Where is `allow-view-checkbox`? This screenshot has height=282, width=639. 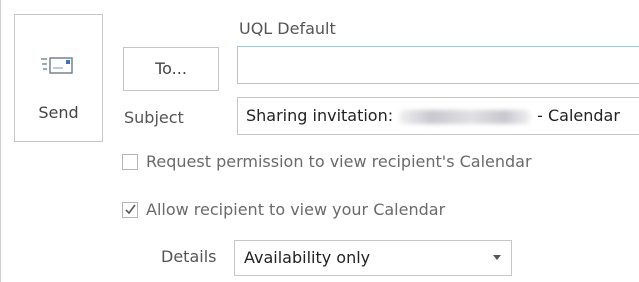
allow-view-checkbox is located at coordinates (130, 209).